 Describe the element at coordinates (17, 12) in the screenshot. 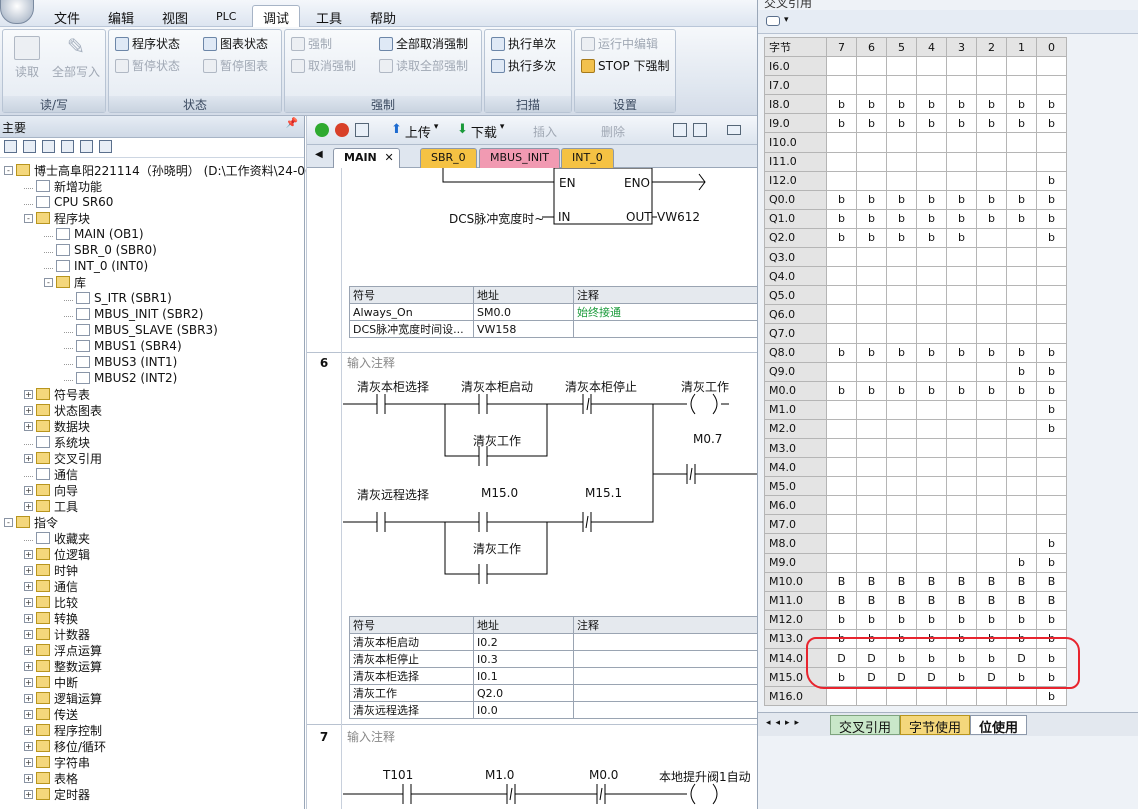

I see `app-menu-button` at that location.